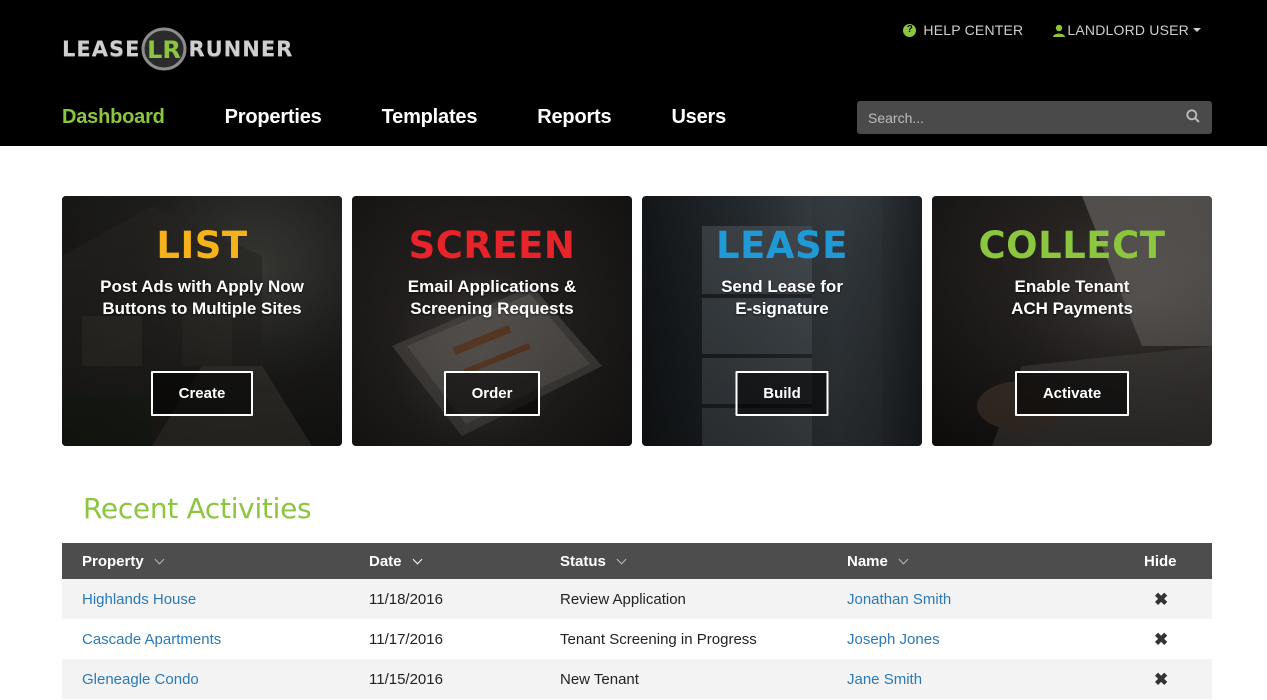  I want to click on header-date-label: Date, so click(385, 561).